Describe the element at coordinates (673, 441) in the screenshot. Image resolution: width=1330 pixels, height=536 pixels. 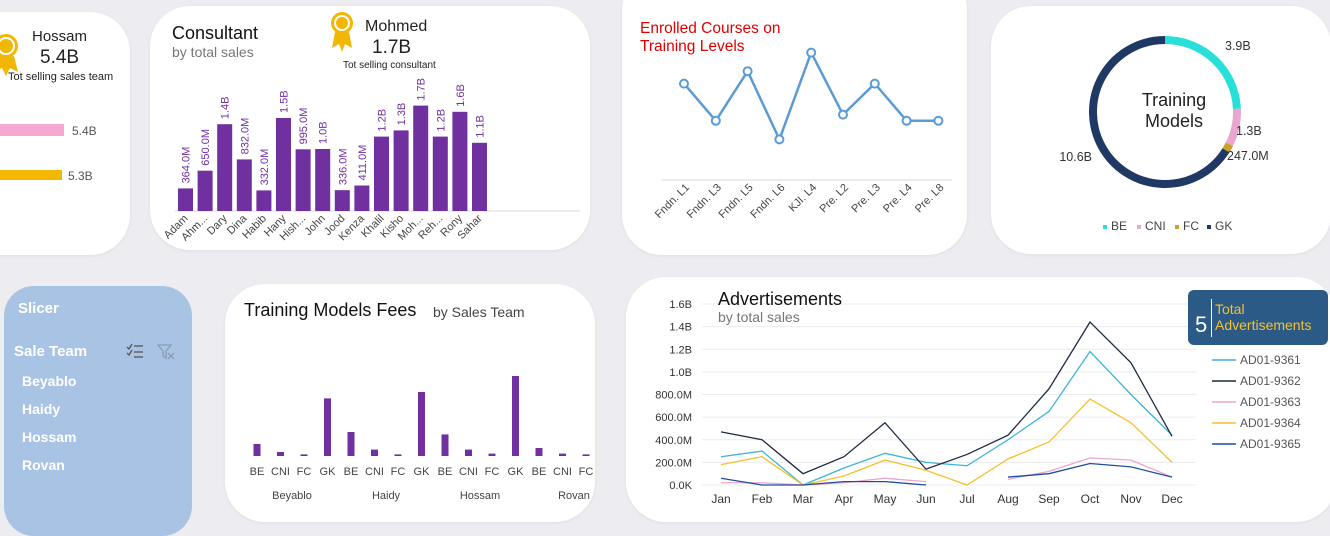
I see `ads-ytick-label: 400.0M` at that location.